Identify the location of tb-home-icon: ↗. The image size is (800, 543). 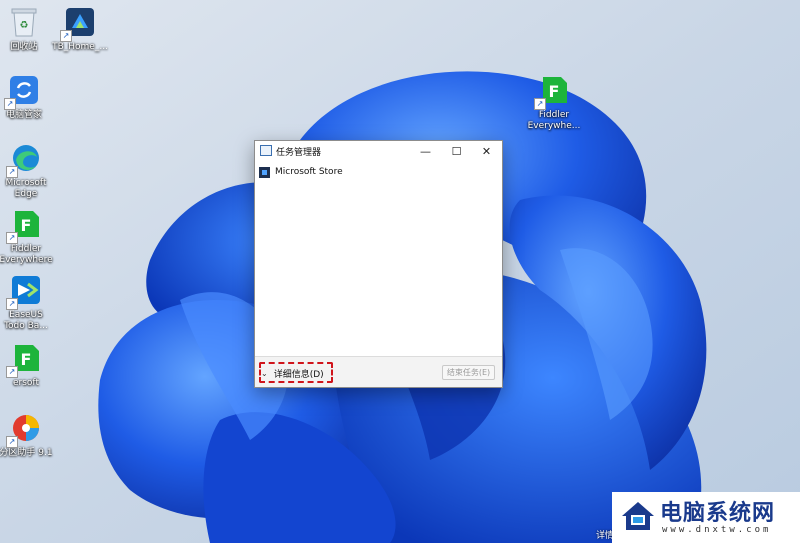
(79, 23).